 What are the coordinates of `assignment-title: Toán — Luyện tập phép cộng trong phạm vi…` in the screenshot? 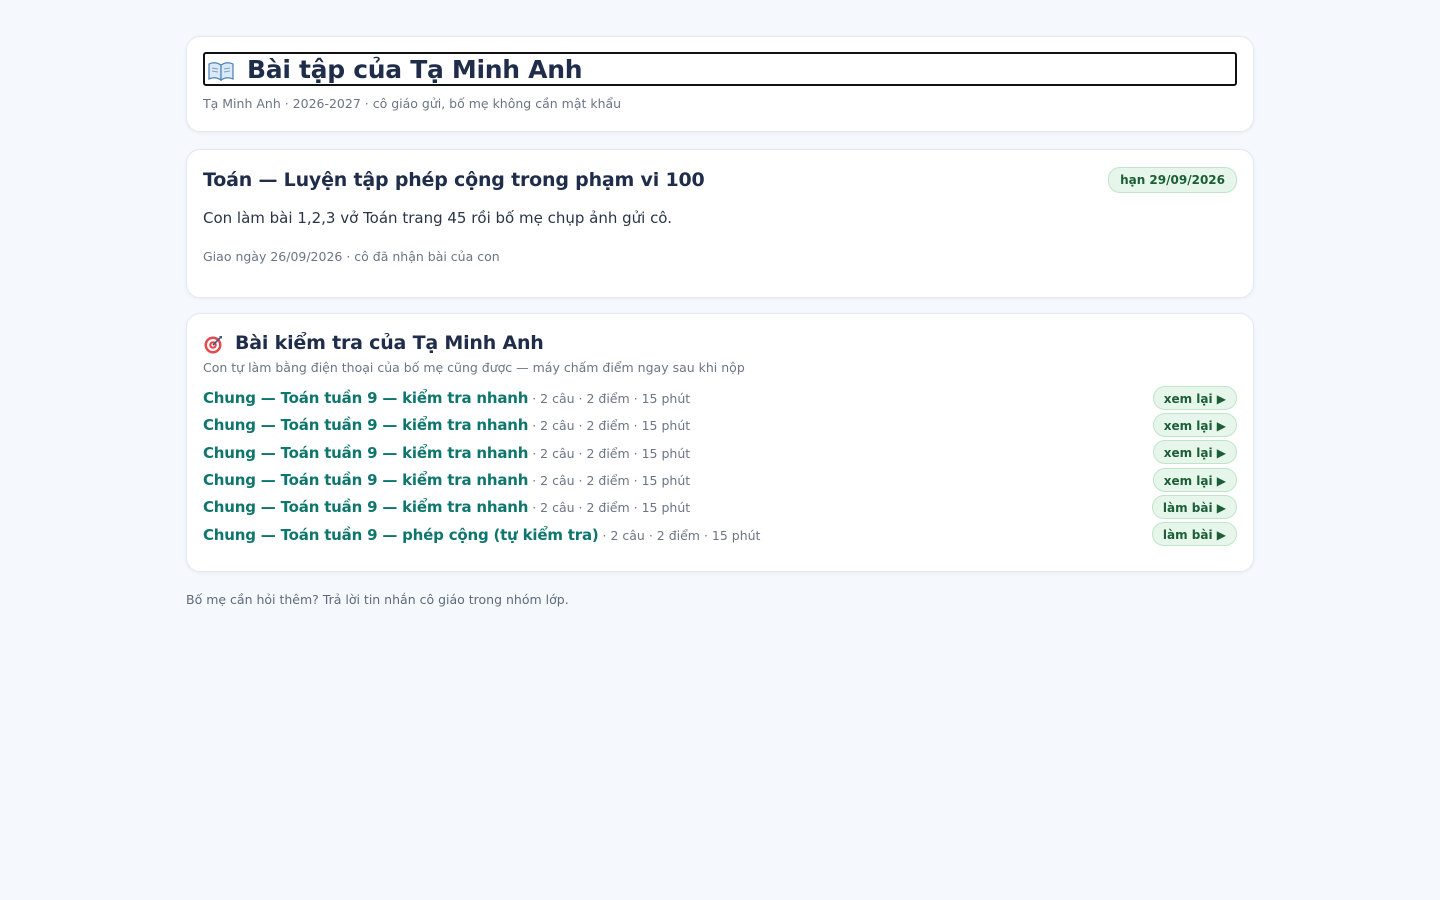 It's located at (454, 180).